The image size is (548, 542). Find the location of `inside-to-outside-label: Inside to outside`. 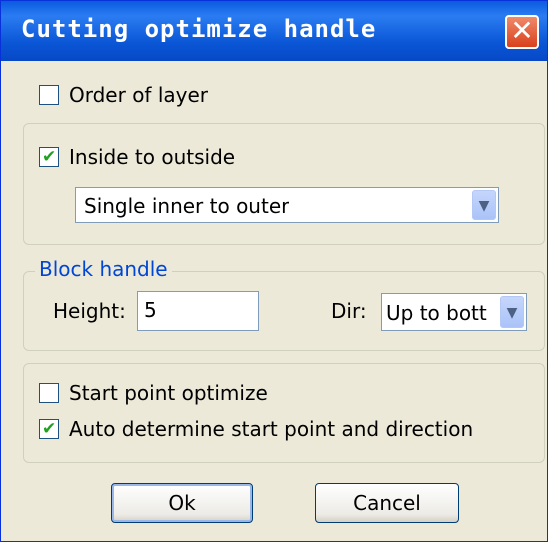

inside-to-outside-label: Inside to outside is located at coordinates (152, 157).